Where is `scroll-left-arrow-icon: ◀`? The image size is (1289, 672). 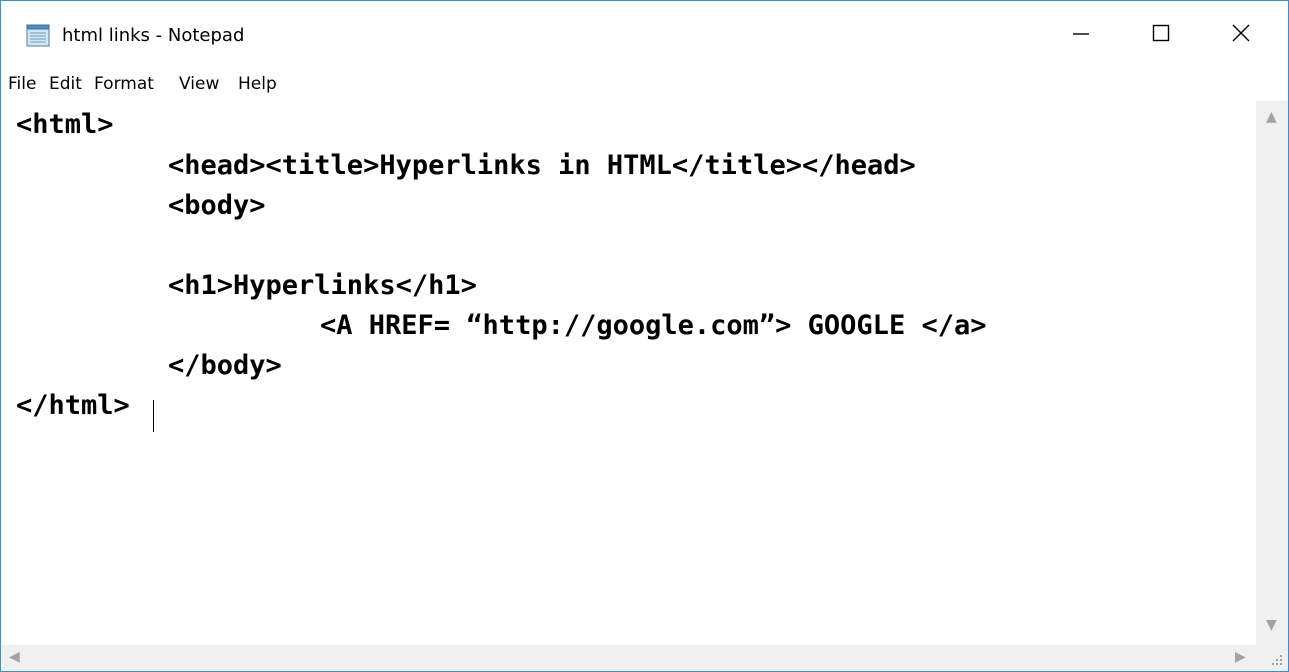
scroll-left-arrow-icon: ◀ is located at coordinates (14, 657).